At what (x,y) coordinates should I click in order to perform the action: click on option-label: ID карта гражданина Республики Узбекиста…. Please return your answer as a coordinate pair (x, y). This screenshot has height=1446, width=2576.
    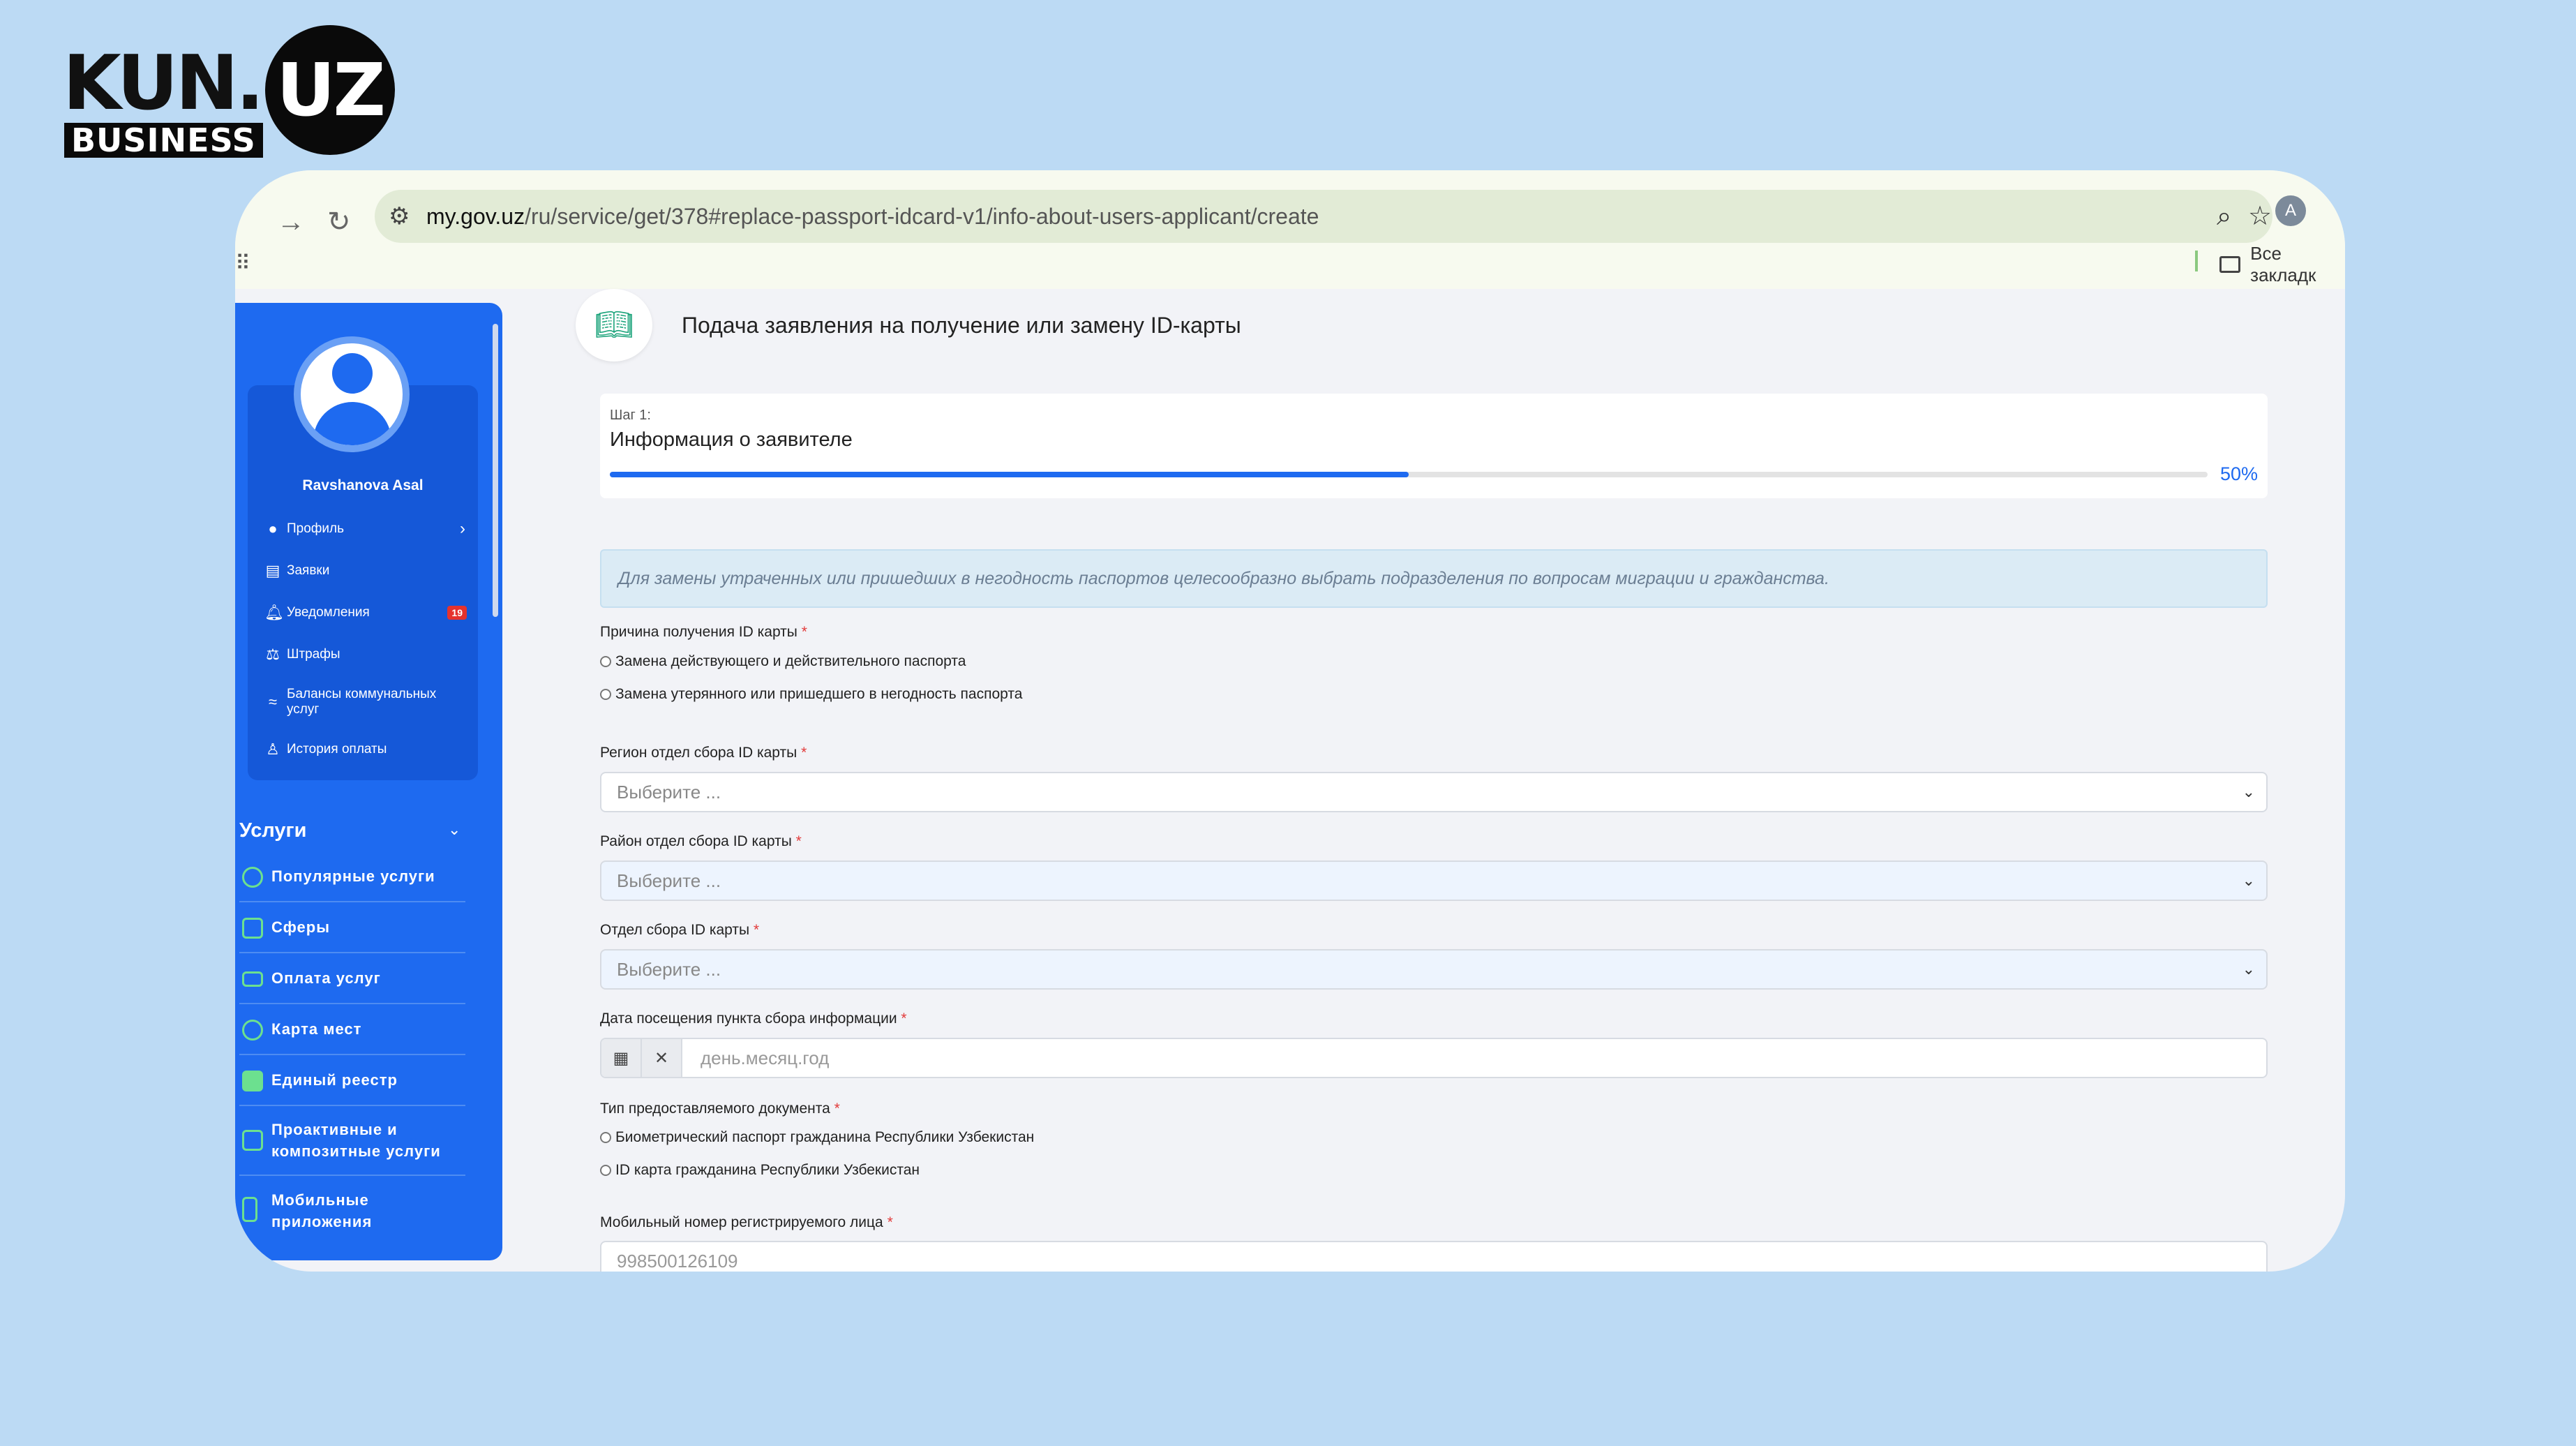
    Looking at the image, I should click on (767, 1170).